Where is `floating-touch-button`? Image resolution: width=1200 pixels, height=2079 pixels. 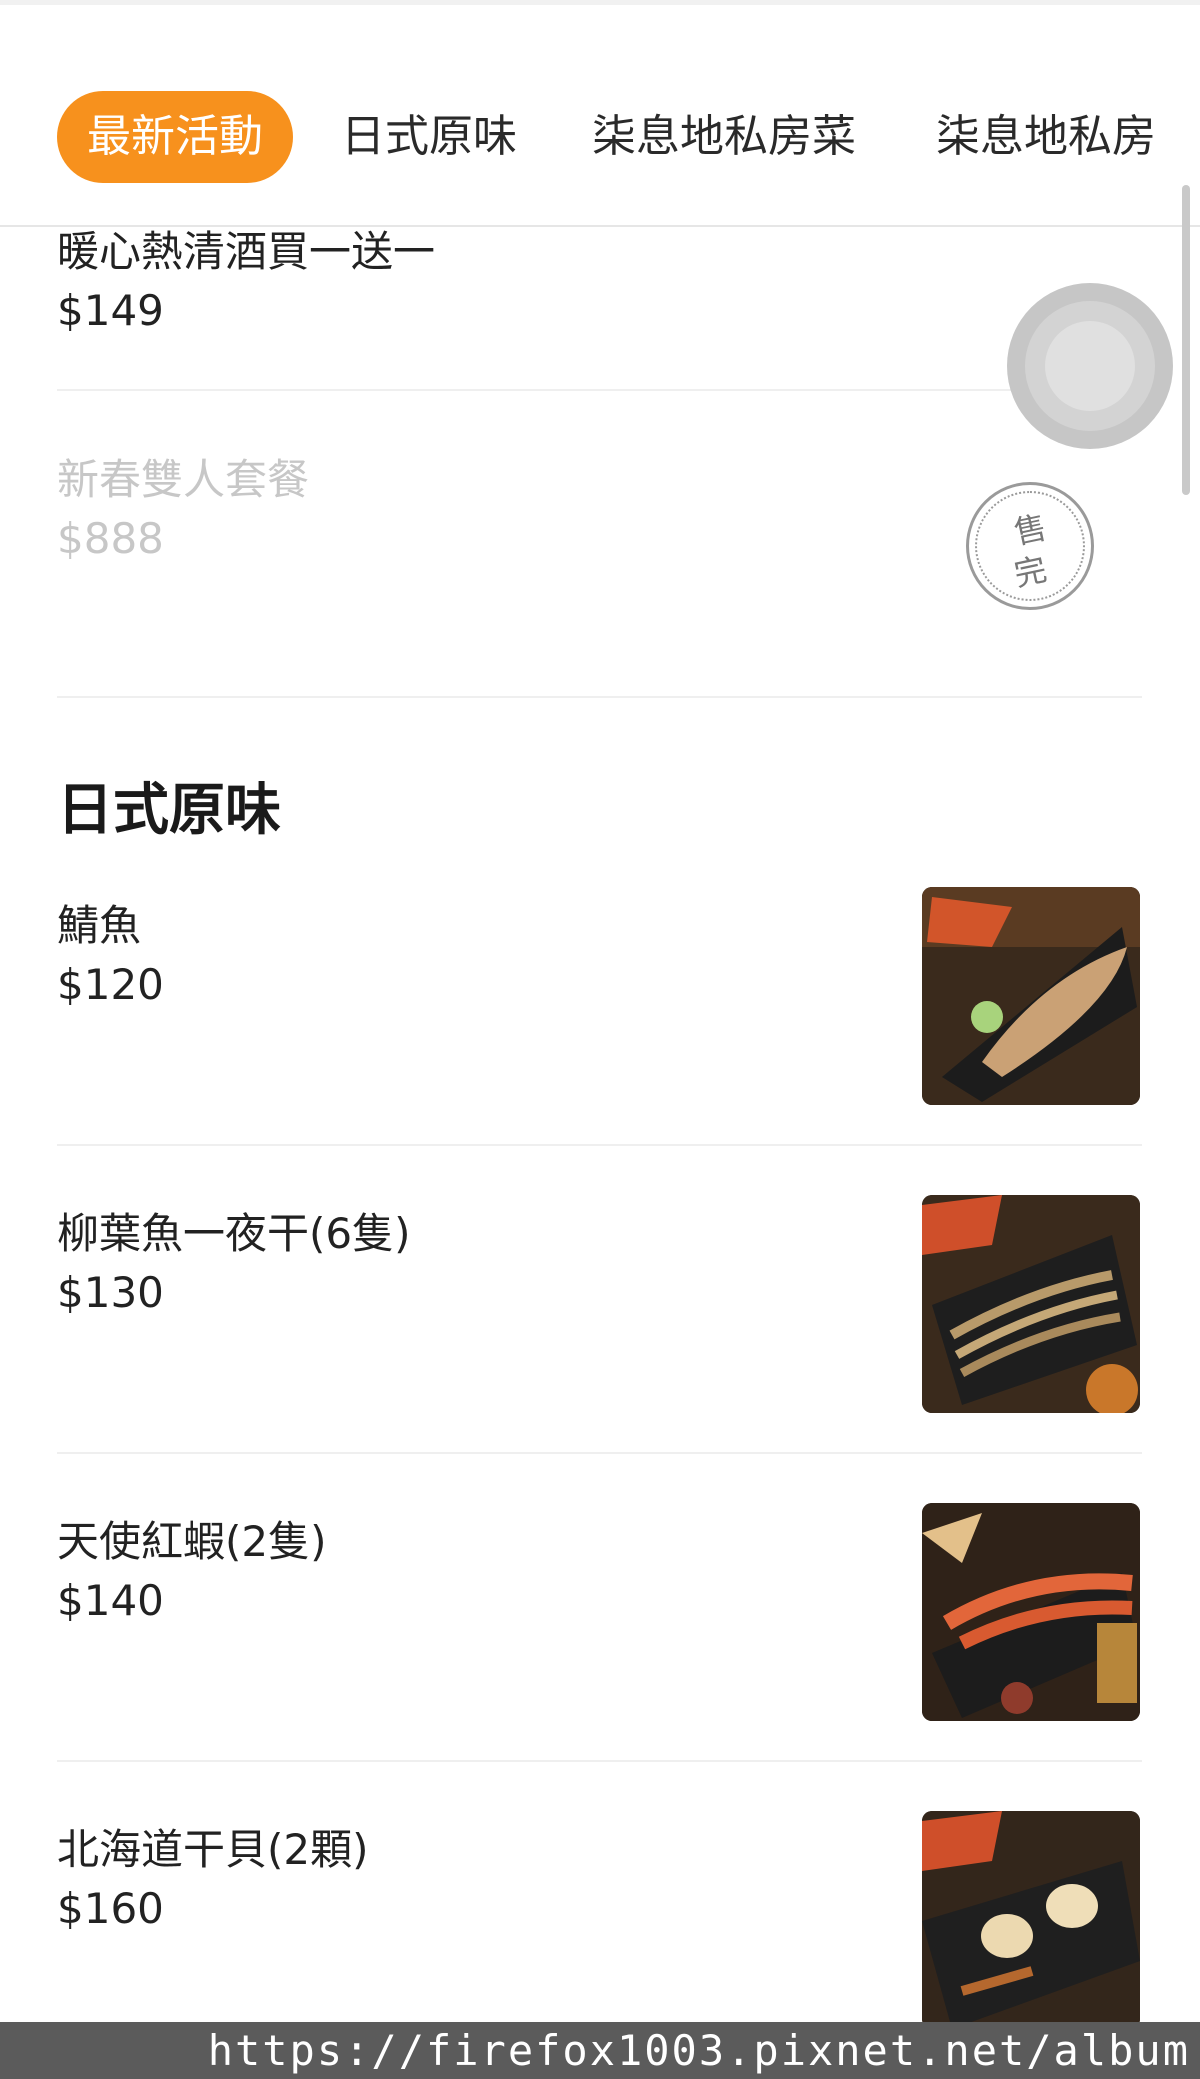
floating-touch-button is located at coordinates (1090, 366).